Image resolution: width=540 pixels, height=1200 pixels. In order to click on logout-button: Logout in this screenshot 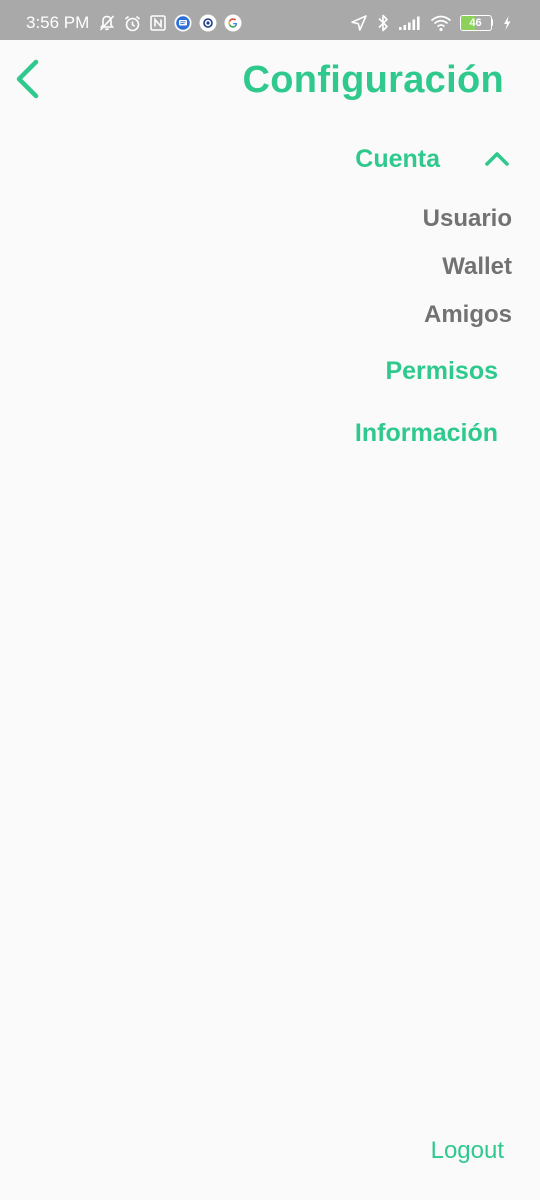, I will do `click(467, 1151)`.